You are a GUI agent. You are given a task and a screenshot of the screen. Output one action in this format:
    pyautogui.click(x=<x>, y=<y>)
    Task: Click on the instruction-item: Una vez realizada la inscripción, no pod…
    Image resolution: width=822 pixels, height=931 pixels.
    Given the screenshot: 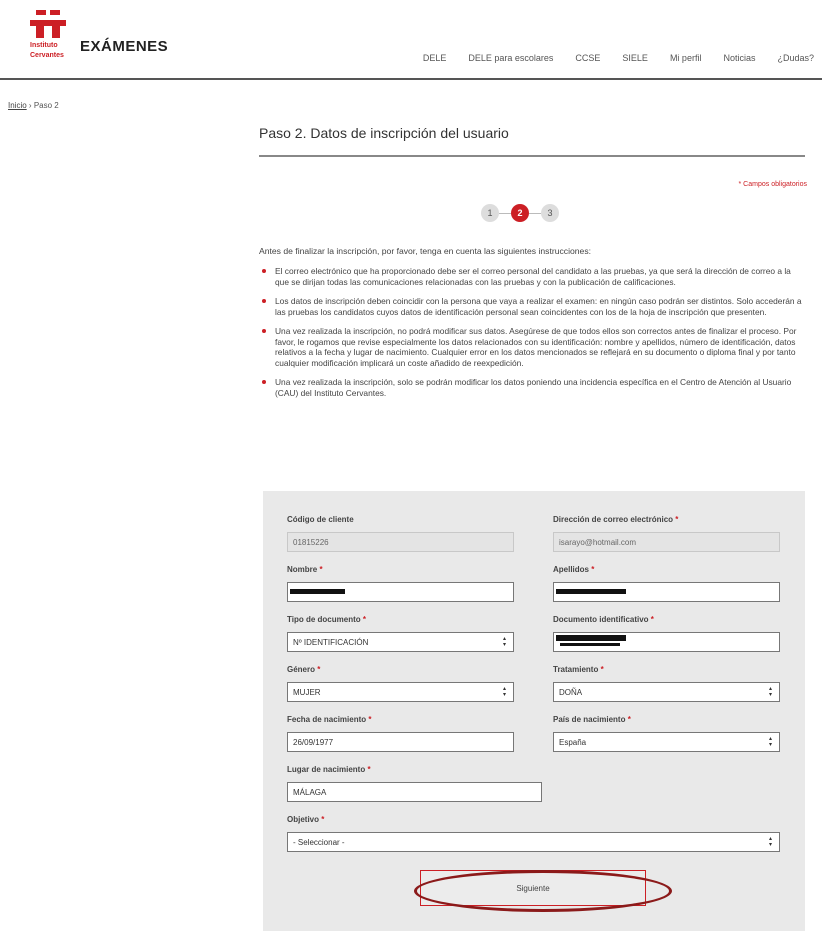 What is the action you would take?
    pyautogui.click(x=533, y=347)
    